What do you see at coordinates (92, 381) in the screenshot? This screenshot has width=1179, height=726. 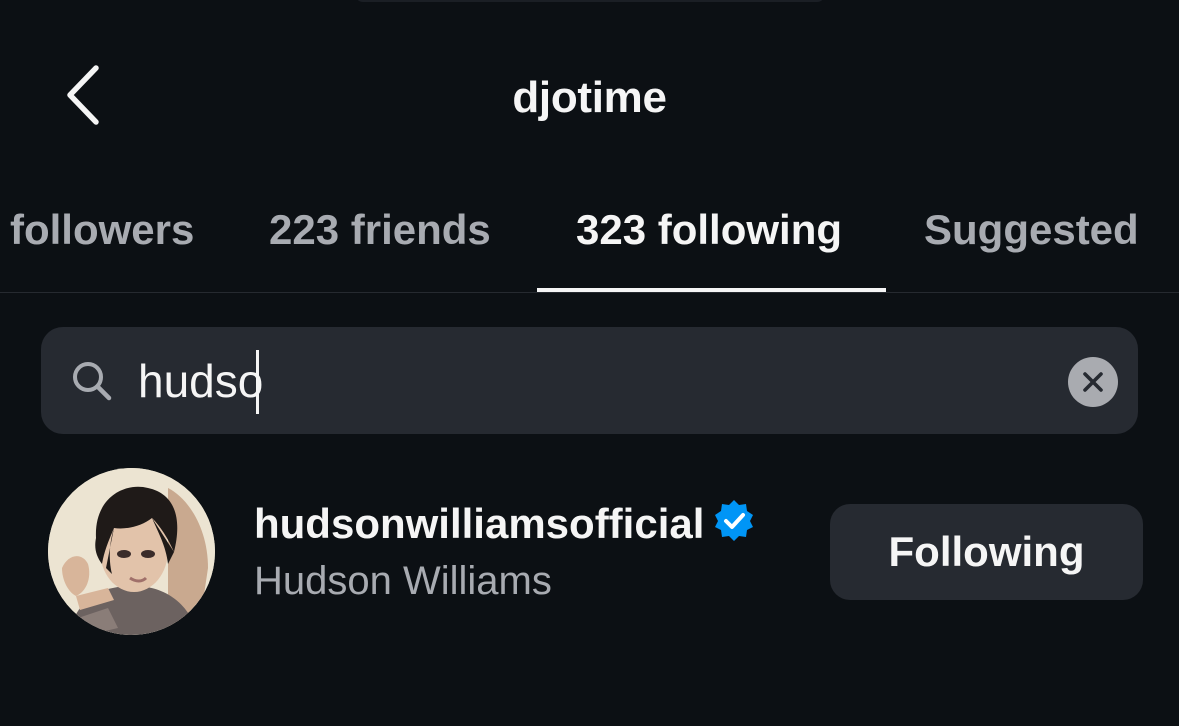 I see `search-icon` at bounding box center [92, 381].